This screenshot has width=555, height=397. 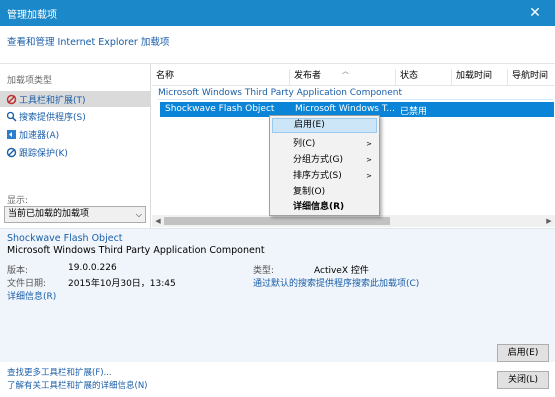 What do you see at coordinates (11, 134) in the screenshot?
I see `accelerator-icon` at bounding box center [11, 134].